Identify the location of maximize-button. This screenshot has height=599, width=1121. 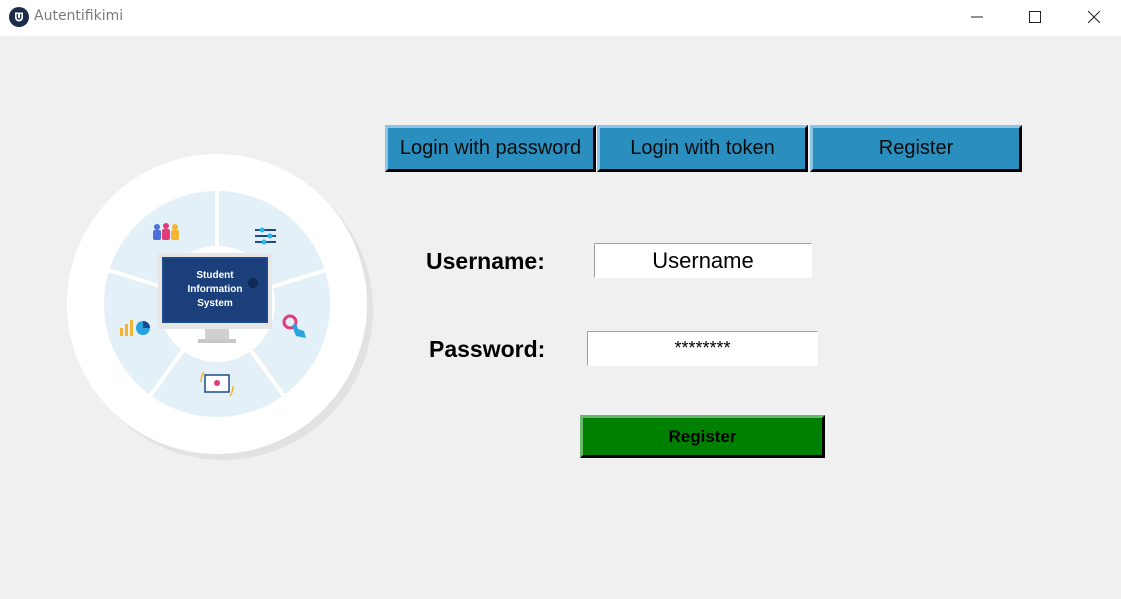
(1035, 17).